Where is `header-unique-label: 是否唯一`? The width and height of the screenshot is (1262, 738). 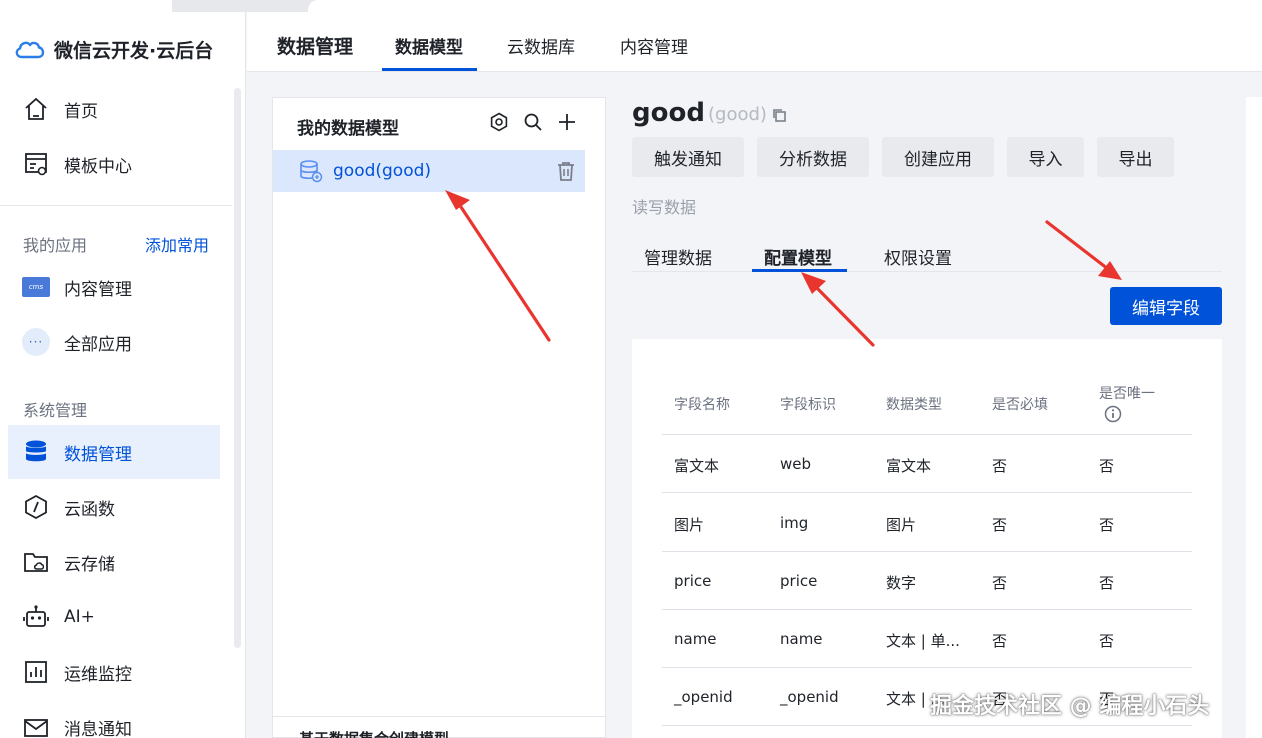 header-unique-label: 是否唯一 is located at coordinates (1127, 394).